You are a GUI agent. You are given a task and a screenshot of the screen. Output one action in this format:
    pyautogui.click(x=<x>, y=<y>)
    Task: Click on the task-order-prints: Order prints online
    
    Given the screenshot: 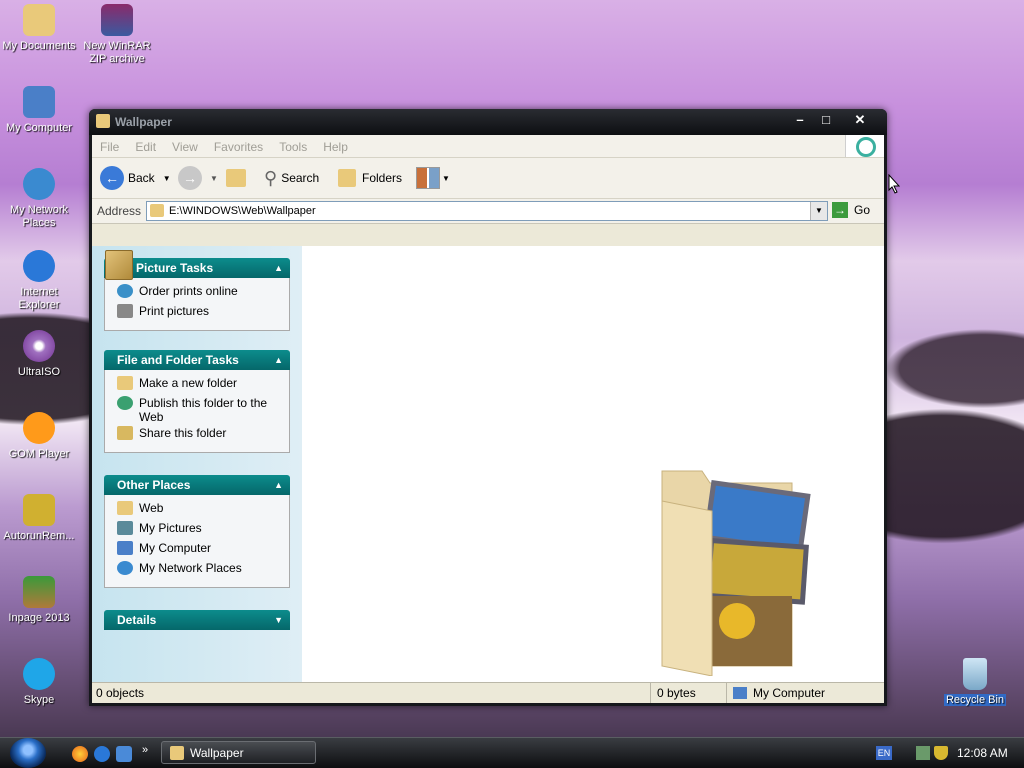 What is the action you would take?
    pyautogui.click(x=203, y=294)
    